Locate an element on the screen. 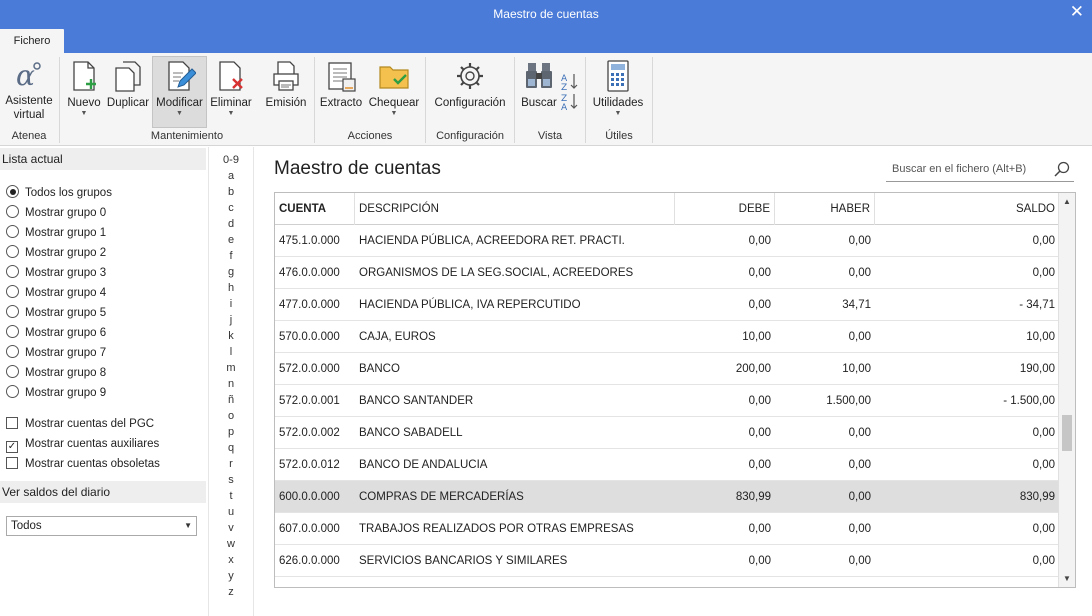 This screenshot has height=616, width=1092. scroll-up-icon: ▲ is located at coordinates (1067, 201).